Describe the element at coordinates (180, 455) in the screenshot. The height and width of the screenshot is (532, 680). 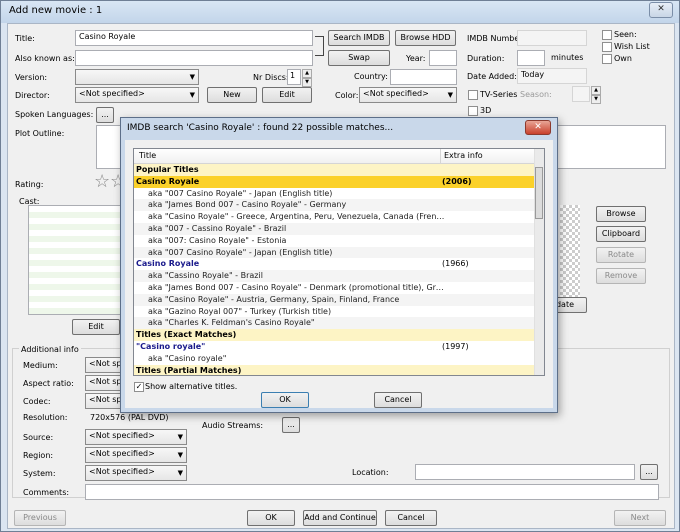
I see `chevron-down-icon: ▼` at that location.